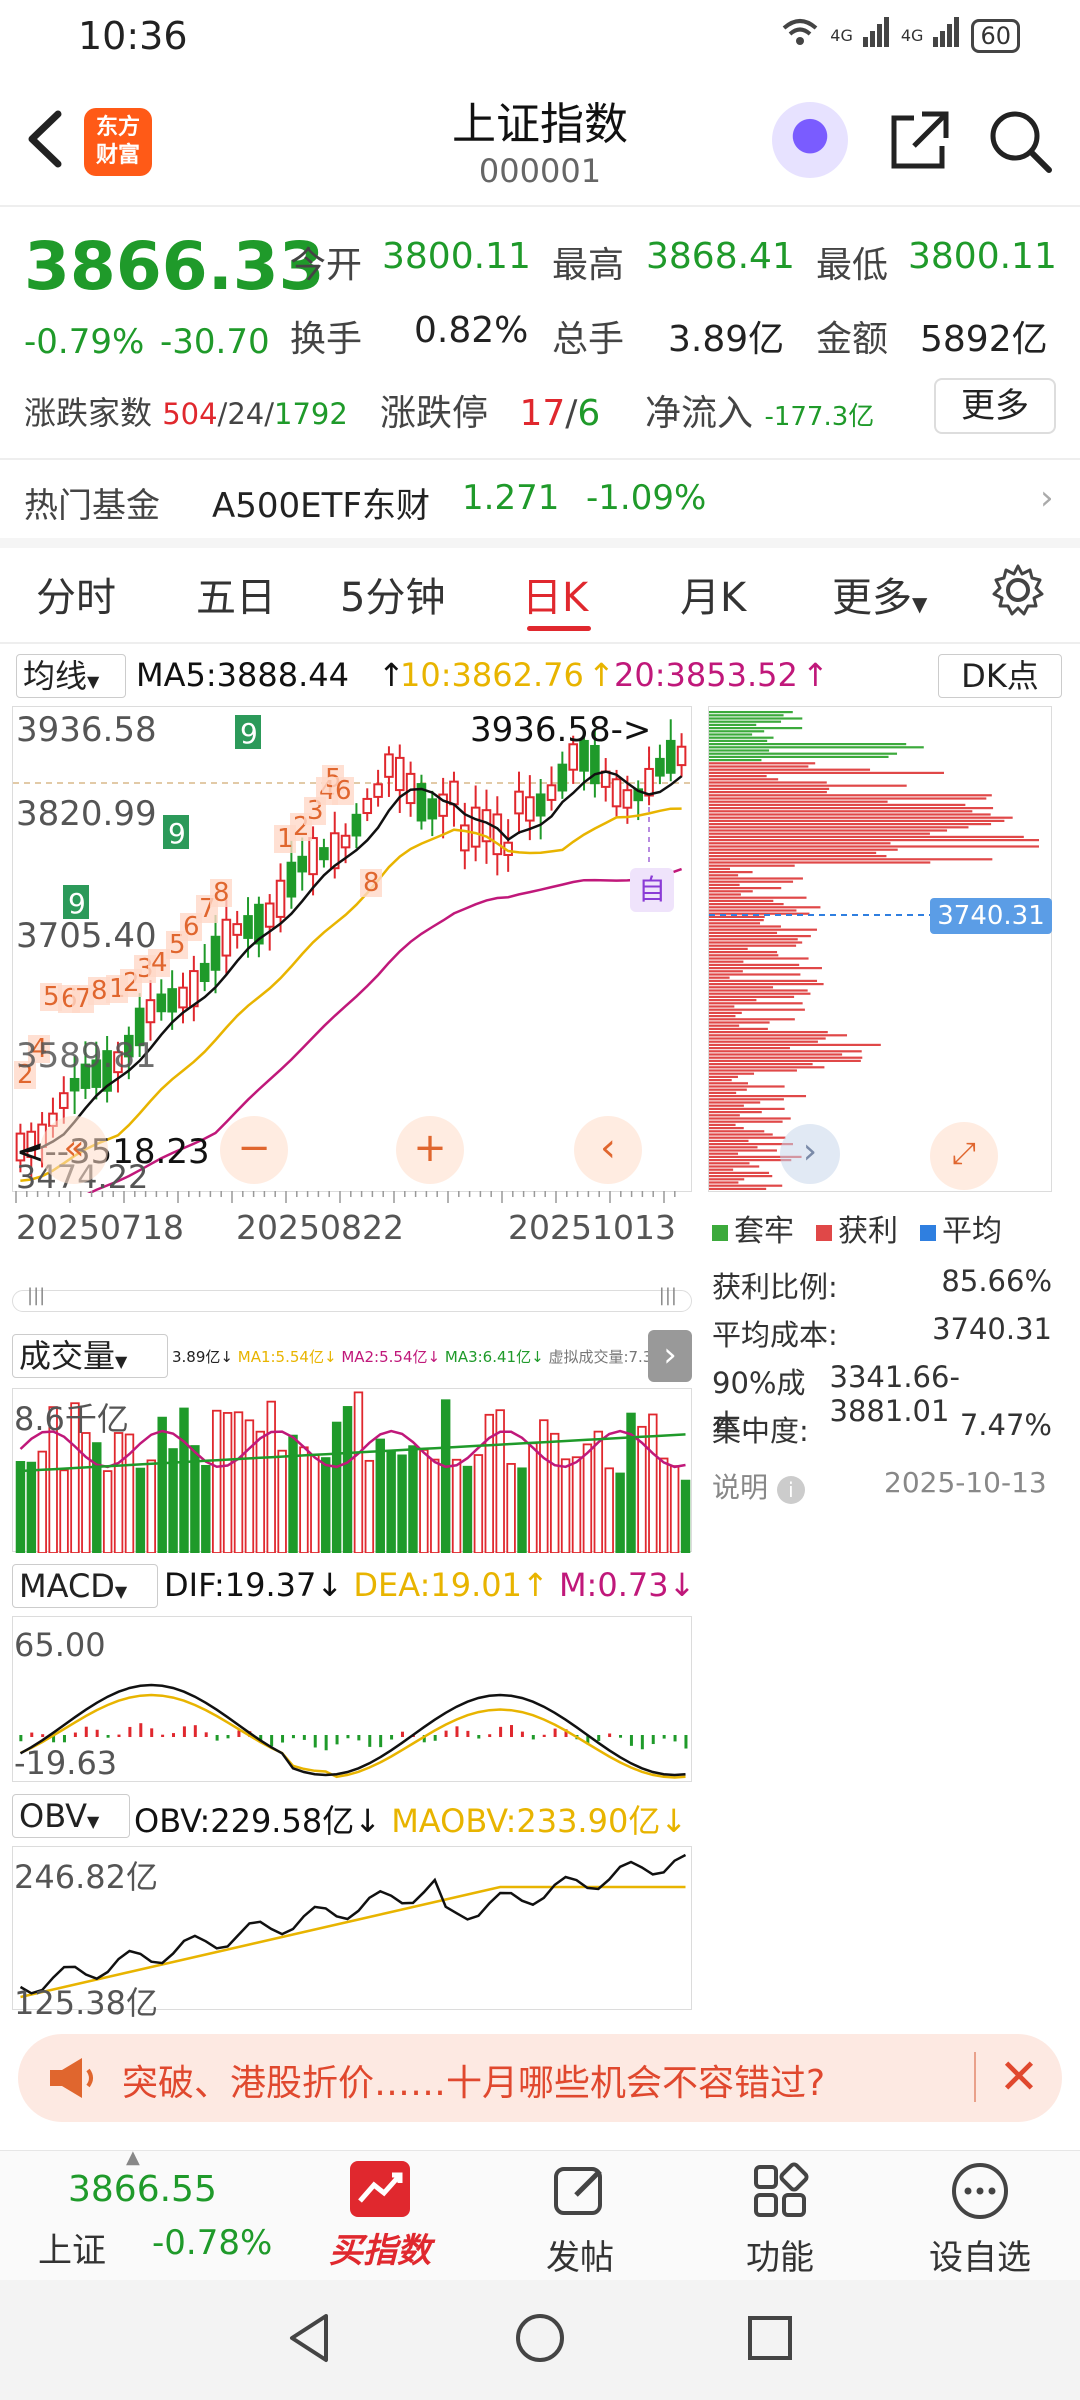 The image size is (1080, 2400). I want to click on volume-ma1: MA1:5.54亿↓, so click(287, 1357).